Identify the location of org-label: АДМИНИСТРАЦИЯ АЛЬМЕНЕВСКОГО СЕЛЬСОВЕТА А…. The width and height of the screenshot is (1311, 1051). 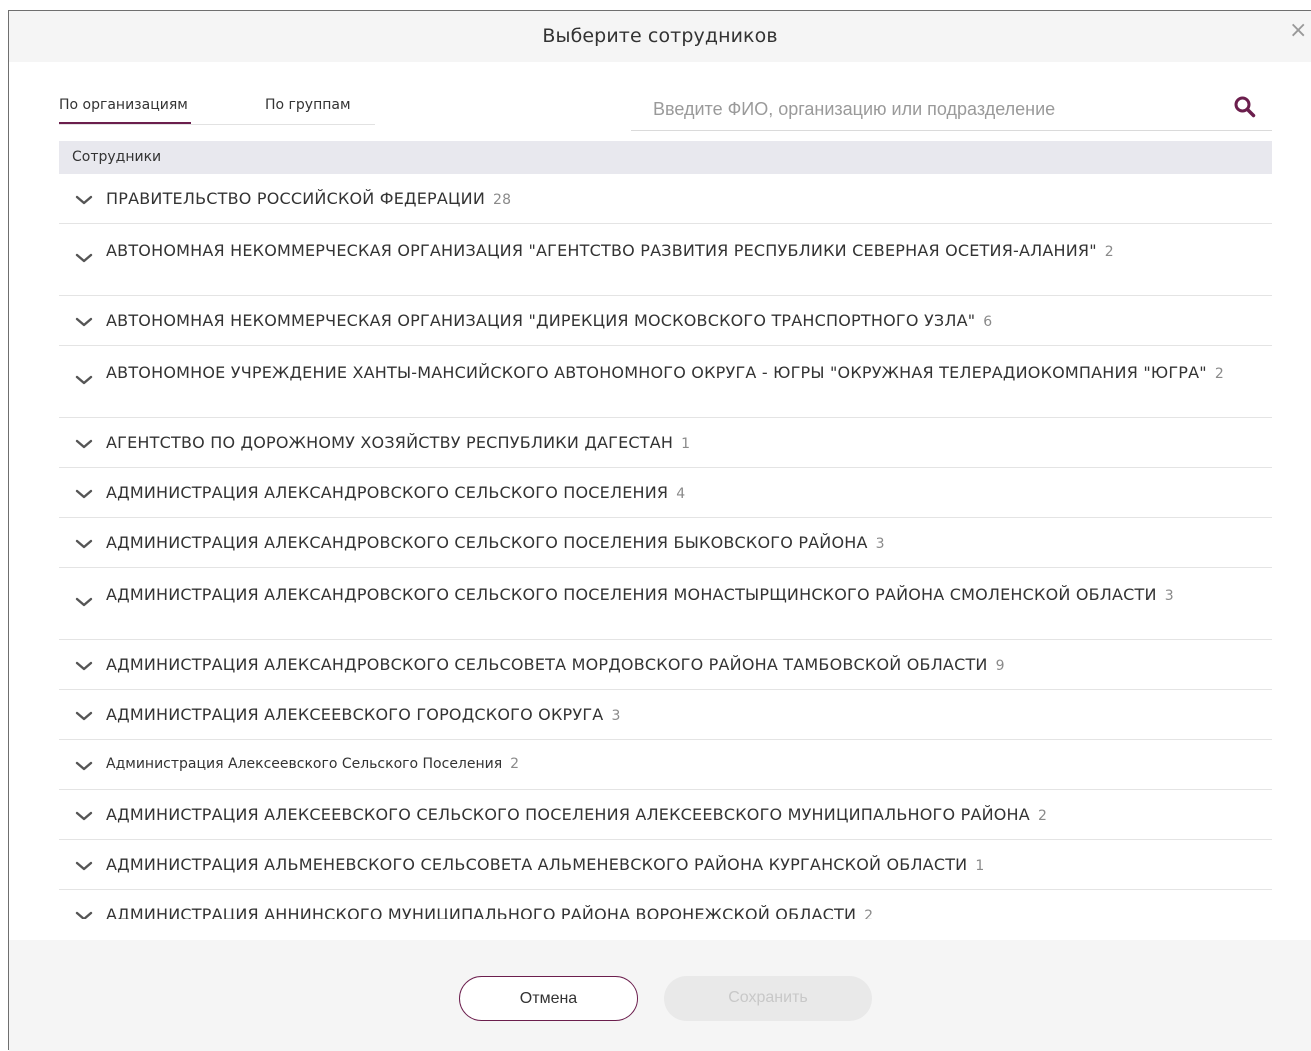
(674, 865).